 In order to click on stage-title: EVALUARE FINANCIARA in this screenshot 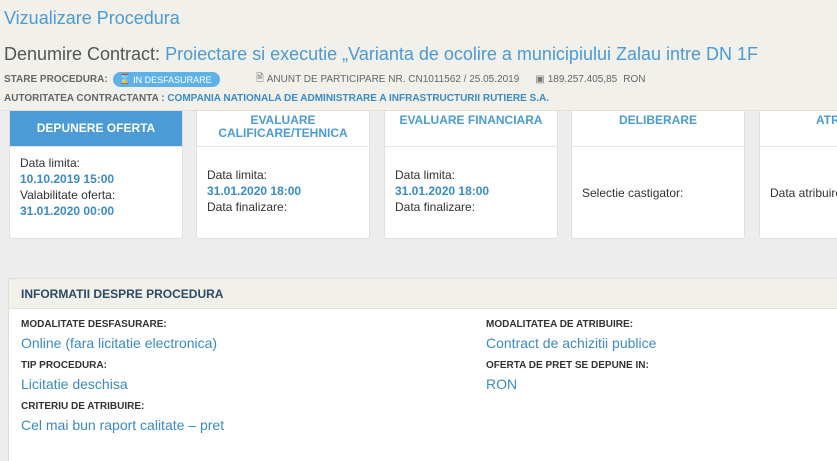, I will do `click(471, 129)`.